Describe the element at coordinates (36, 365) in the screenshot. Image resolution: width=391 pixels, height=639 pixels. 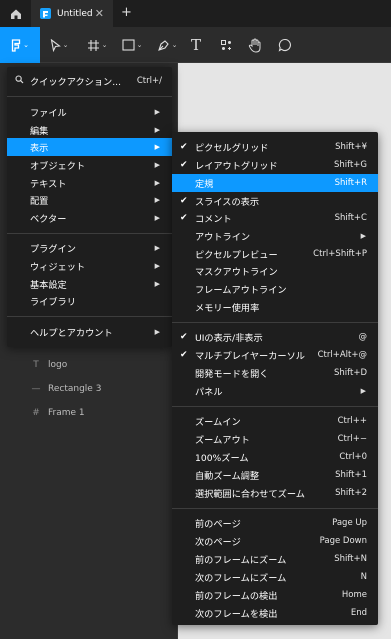
I see `text-layer-icon: T` at that location.